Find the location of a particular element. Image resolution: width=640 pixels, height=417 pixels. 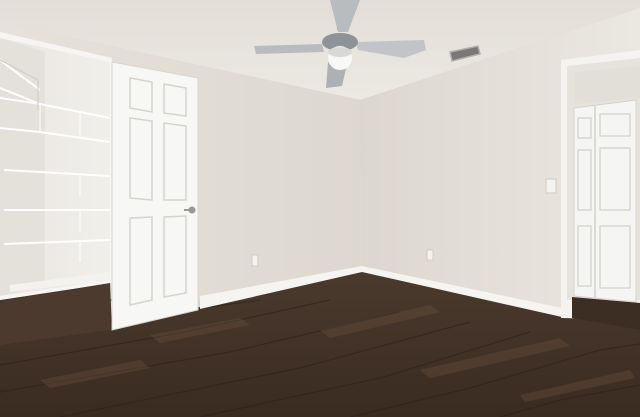

open-panel-door is located at coordinates (155, 196).